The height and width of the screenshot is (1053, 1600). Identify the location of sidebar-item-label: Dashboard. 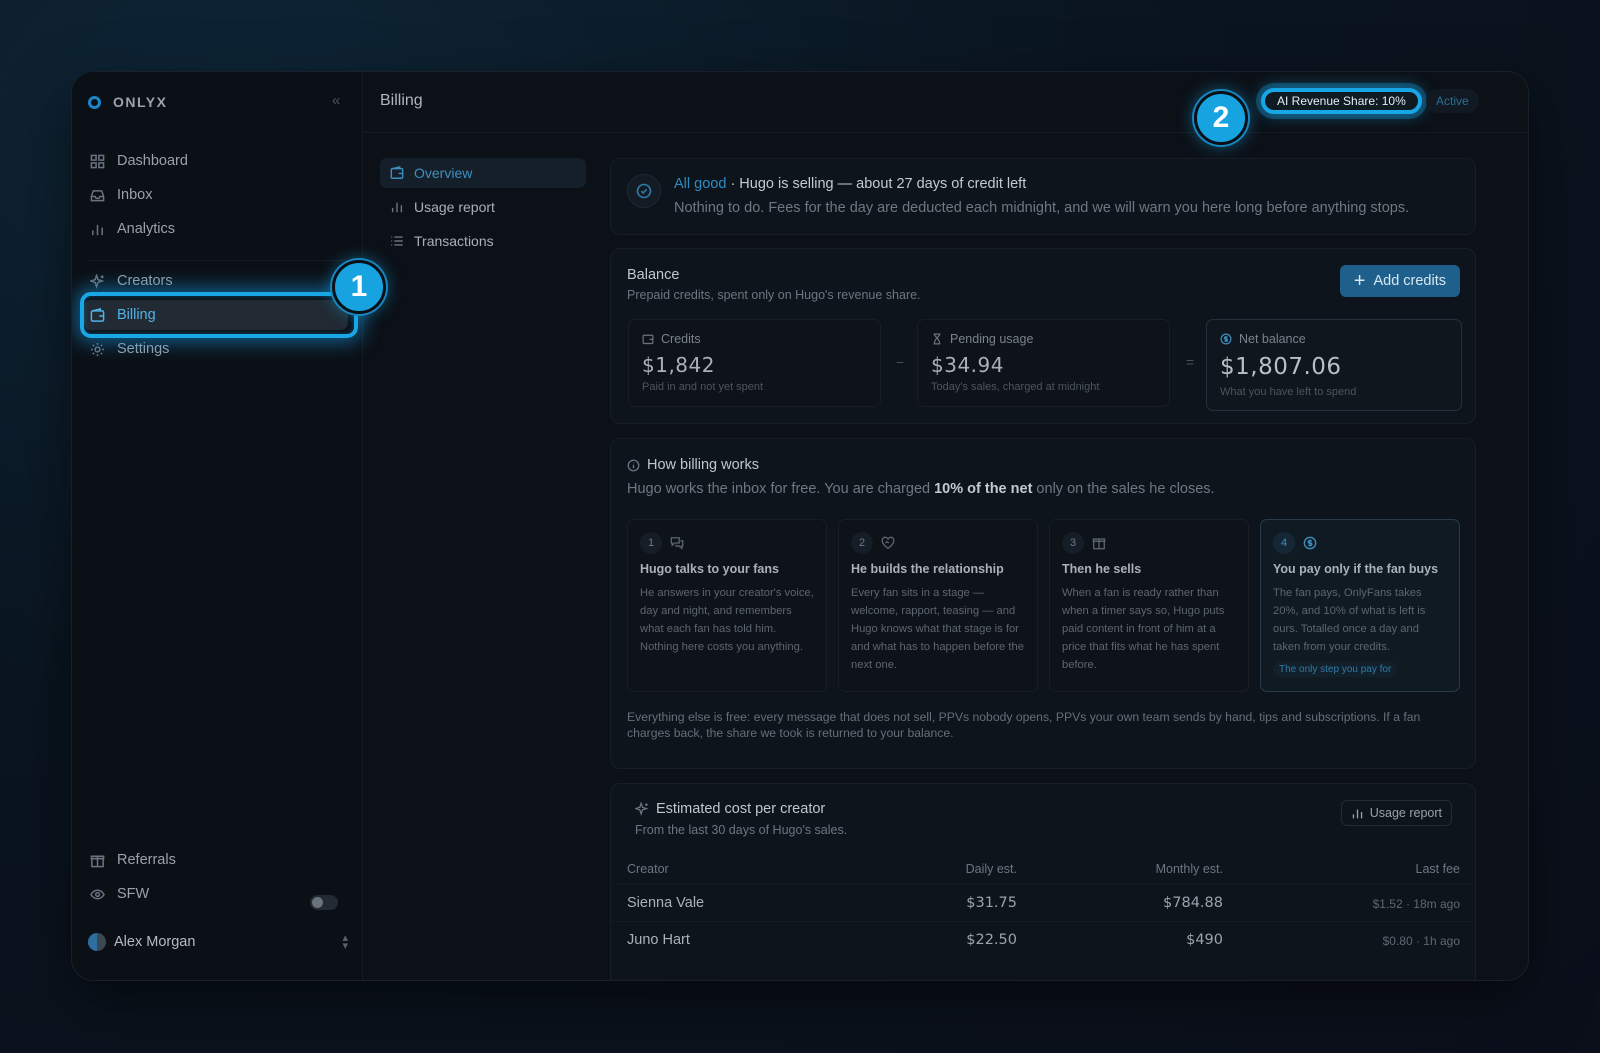
(152, 161).